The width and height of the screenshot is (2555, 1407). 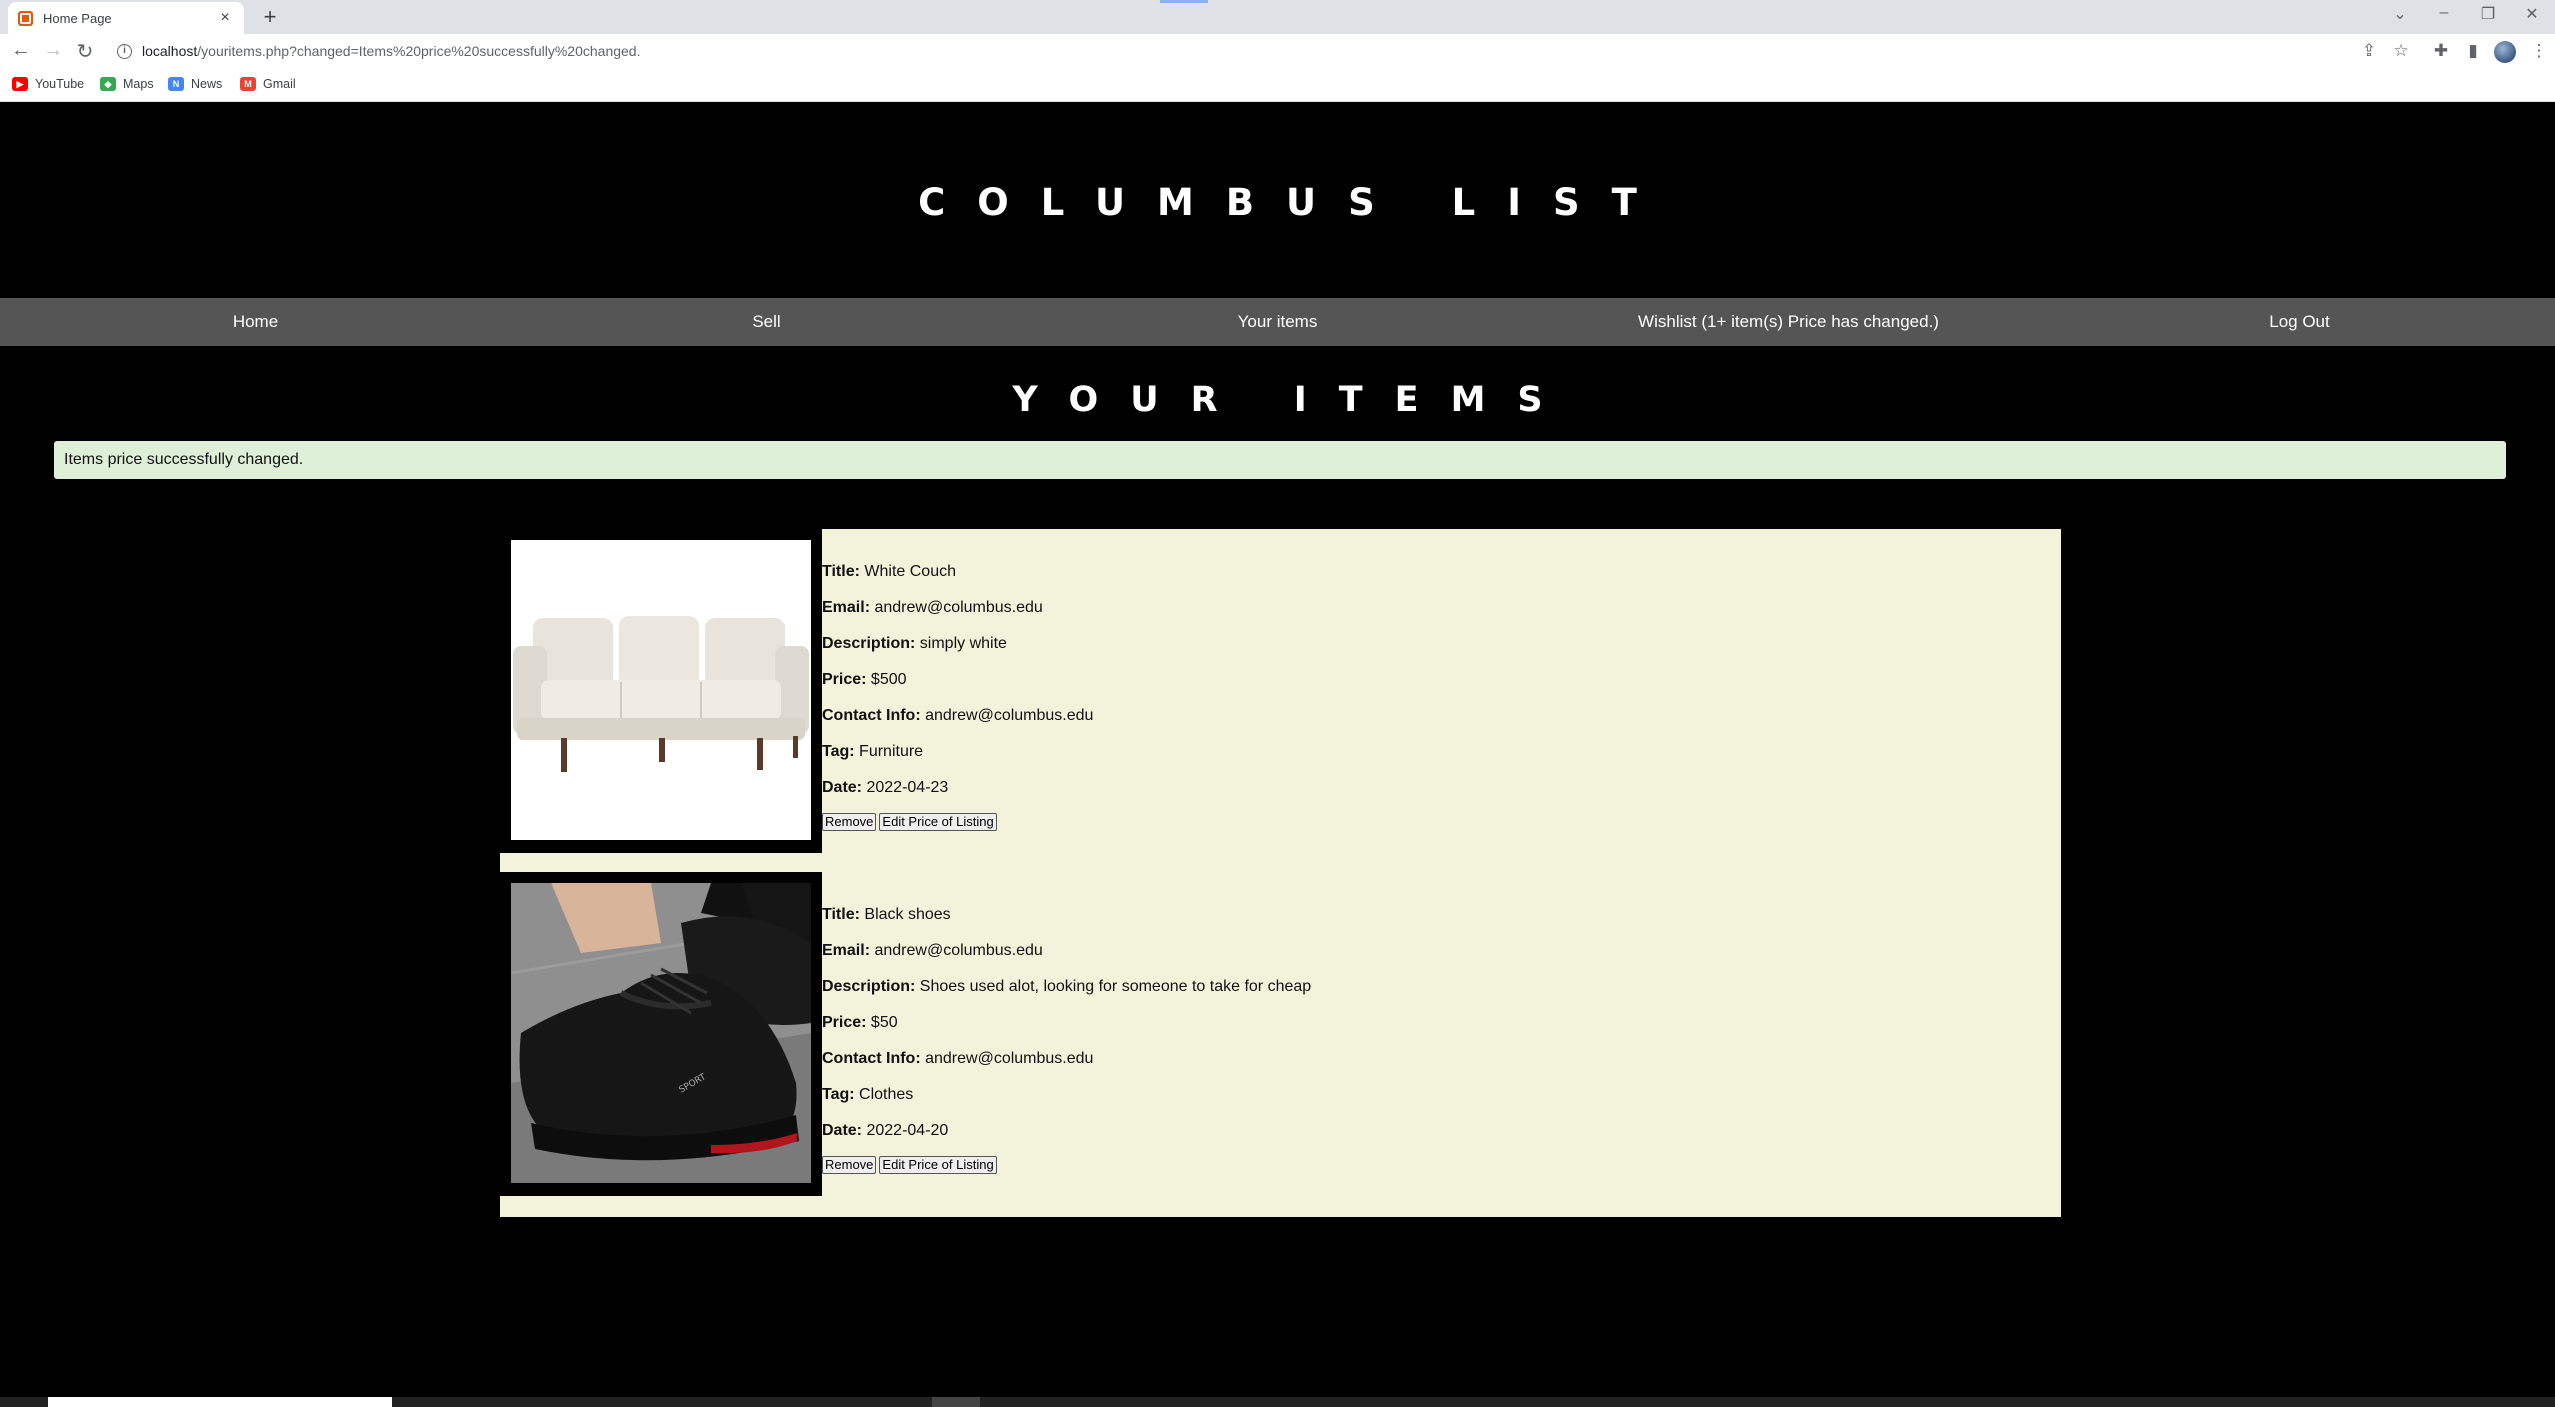 What do you see at coordinates (170, 51) in the screenshot?
I see `url-host: localhost` at bounding box center [170, 51].